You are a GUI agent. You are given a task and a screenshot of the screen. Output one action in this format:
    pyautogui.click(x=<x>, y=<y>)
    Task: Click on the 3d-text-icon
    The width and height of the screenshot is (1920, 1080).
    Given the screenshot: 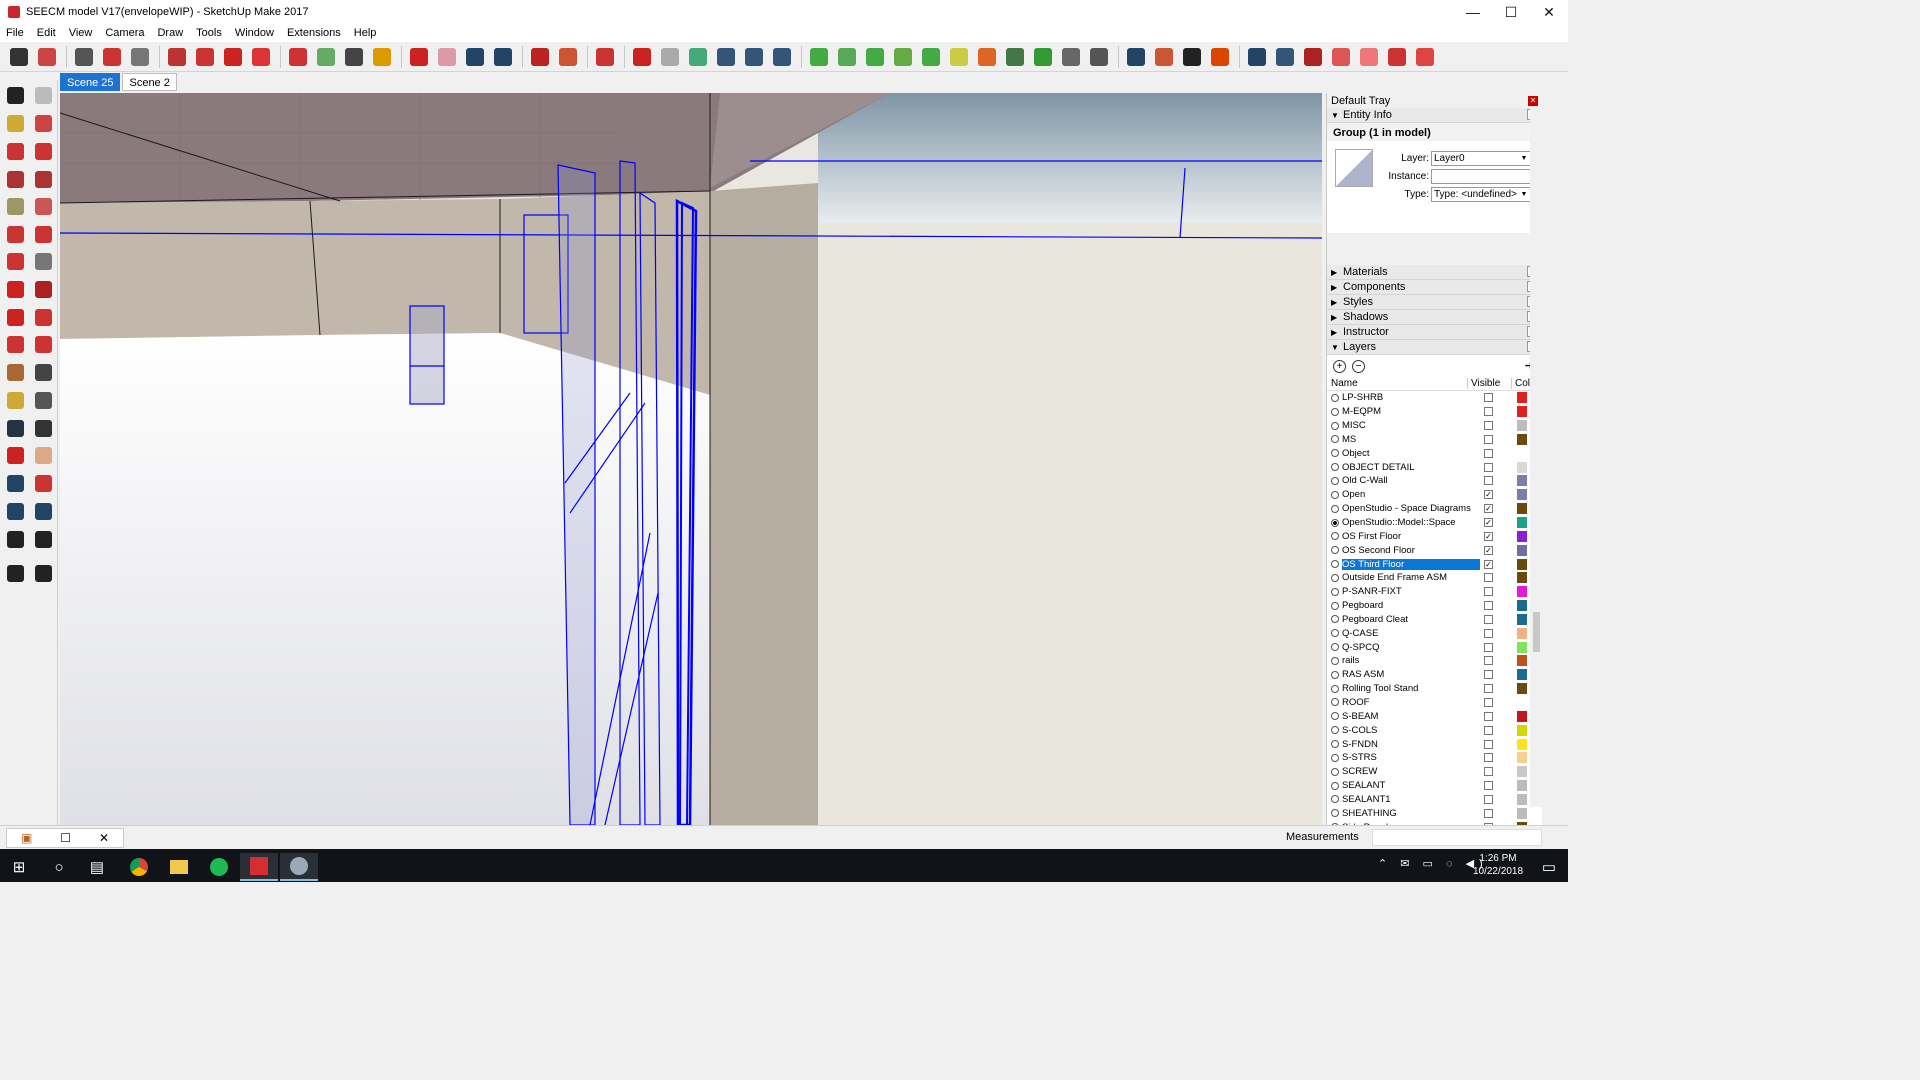 What is the action you would take?
    pyautogui.click(x=43, y=428)
    